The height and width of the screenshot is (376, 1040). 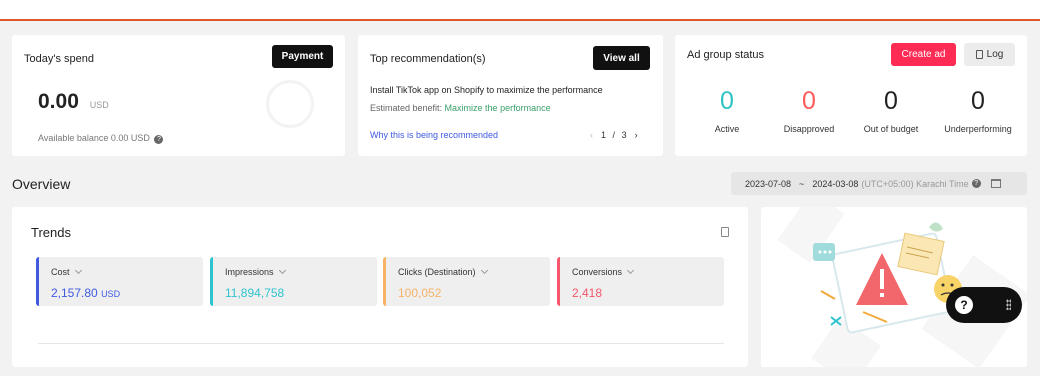 I want to click on spend-progress-ring, so click(x=290, y=104).